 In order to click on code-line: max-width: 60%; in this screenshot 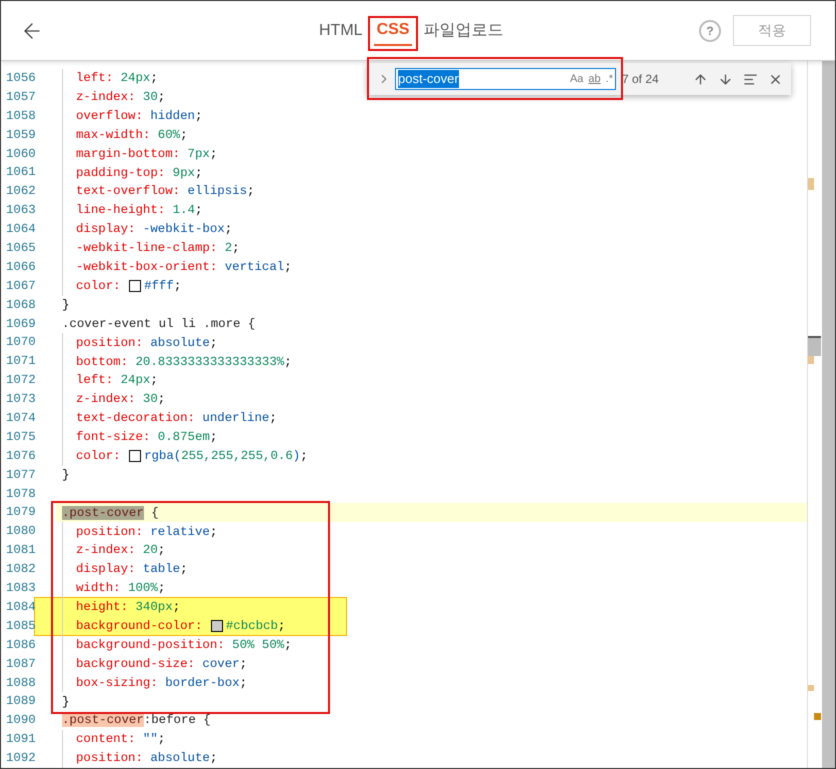, I will do `click(132, 135)`.